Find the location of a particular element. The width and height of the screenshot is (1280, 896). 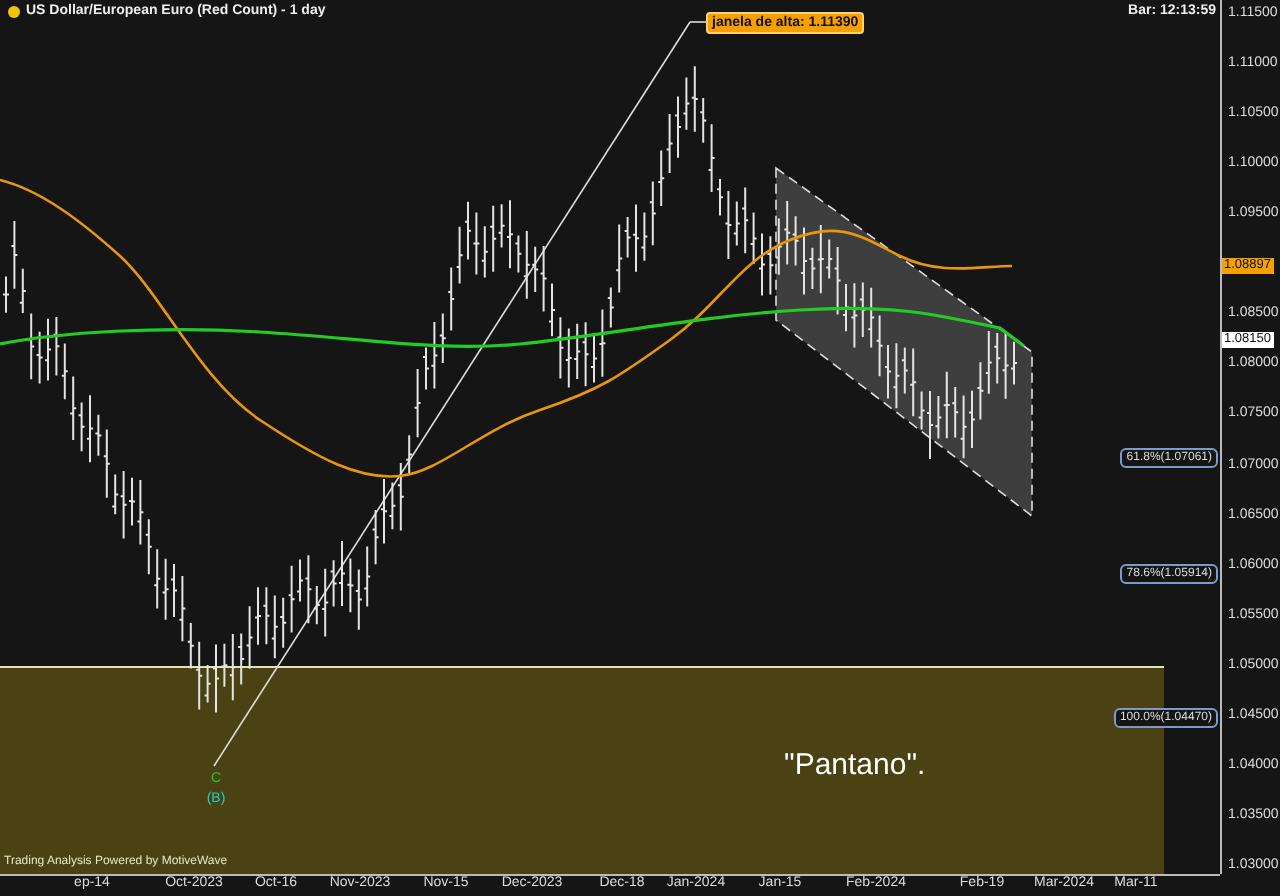

callout-leader-line is located at coordinates (698, 22).